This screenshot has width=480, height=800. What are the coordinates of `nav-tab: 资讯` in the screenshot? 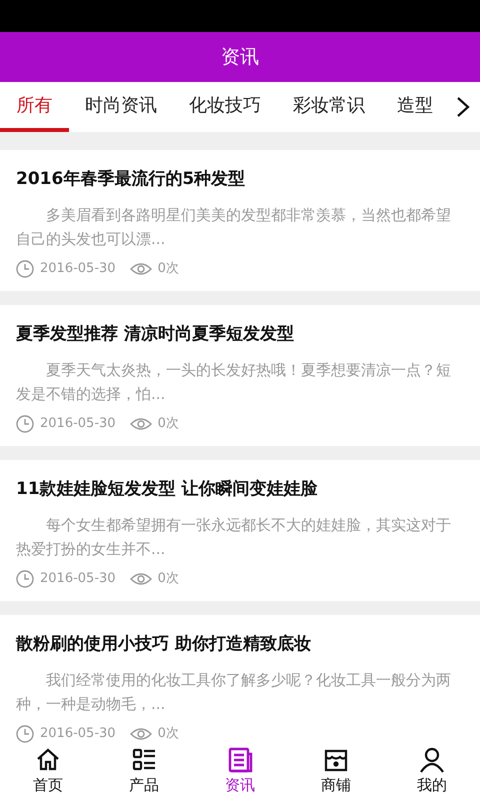 It's located at (240, 771).